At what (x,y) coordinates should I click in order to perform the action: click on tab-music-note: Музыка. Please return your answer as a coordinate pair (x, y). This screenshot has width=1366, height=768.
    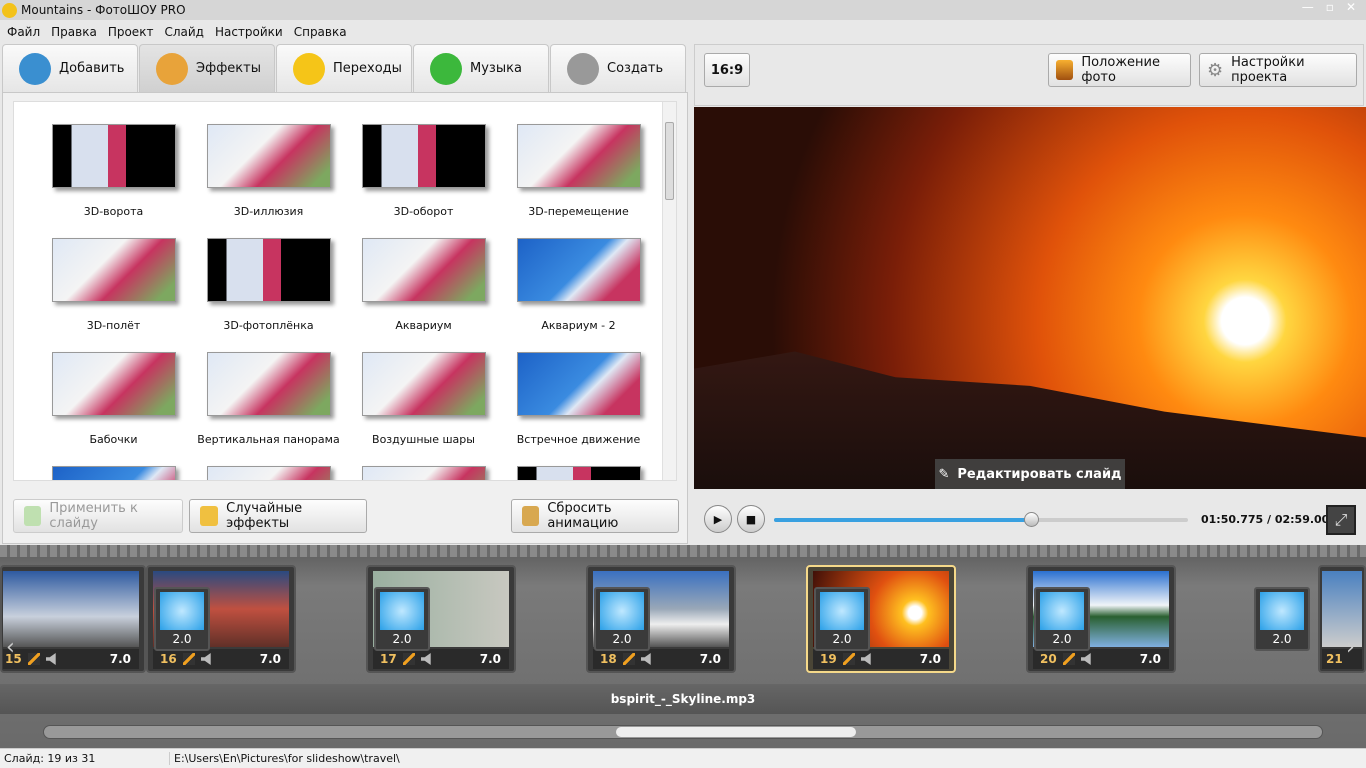
    Looking at the image, I should click on (481, 68).